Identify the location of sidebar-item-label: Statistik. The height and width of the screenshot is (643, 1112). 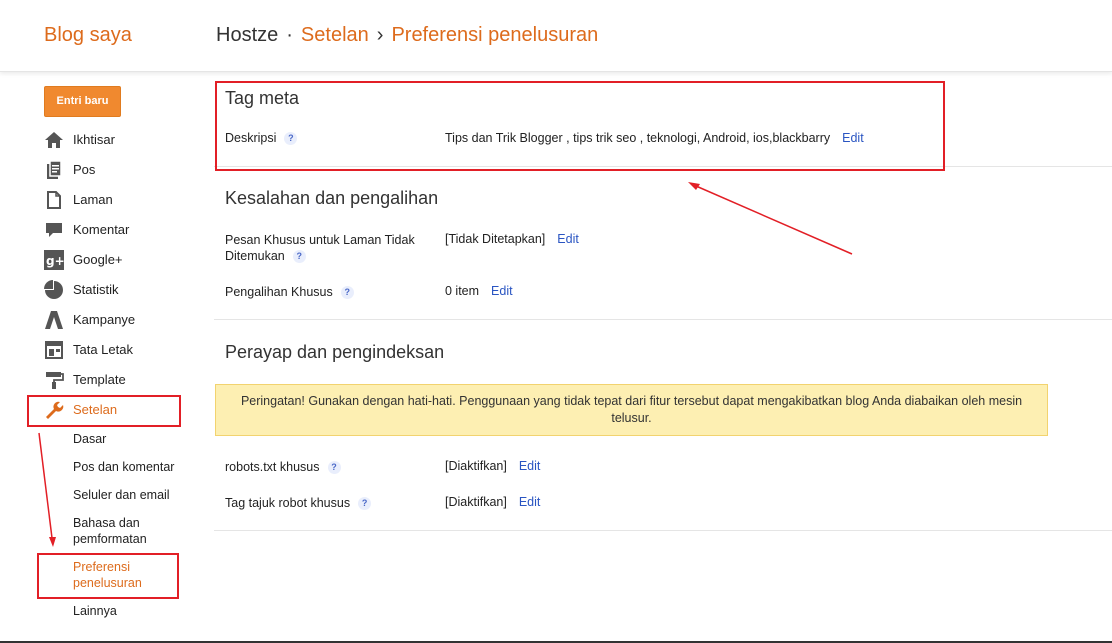
(96, 289).